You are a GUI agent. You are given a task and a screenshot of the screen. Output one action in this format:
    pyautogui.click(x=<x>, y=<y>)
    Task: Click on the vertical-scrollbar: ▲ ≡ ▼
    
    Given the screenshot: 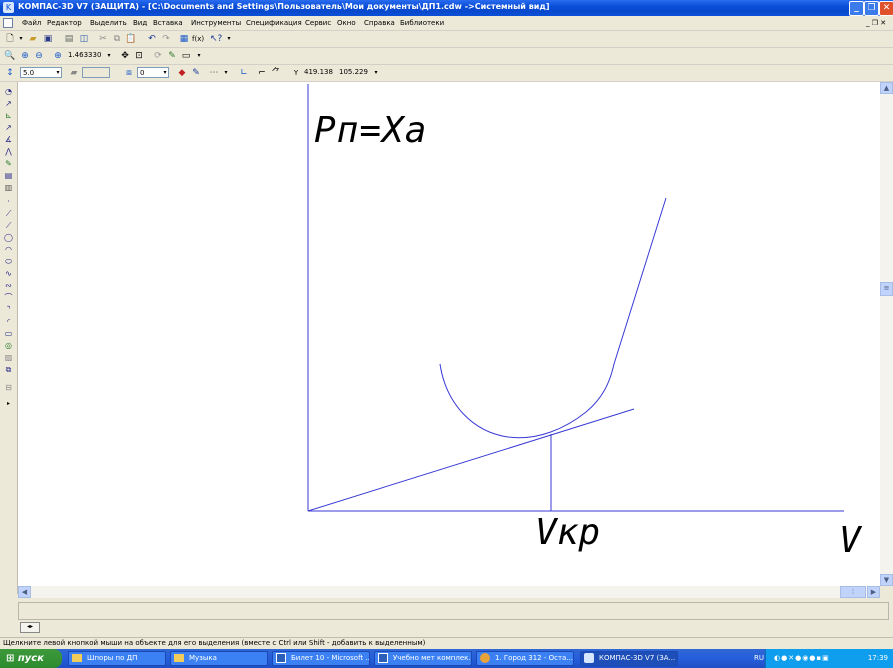 What is the action you would take?
    pyautogui.click(x=886, y=334)
    